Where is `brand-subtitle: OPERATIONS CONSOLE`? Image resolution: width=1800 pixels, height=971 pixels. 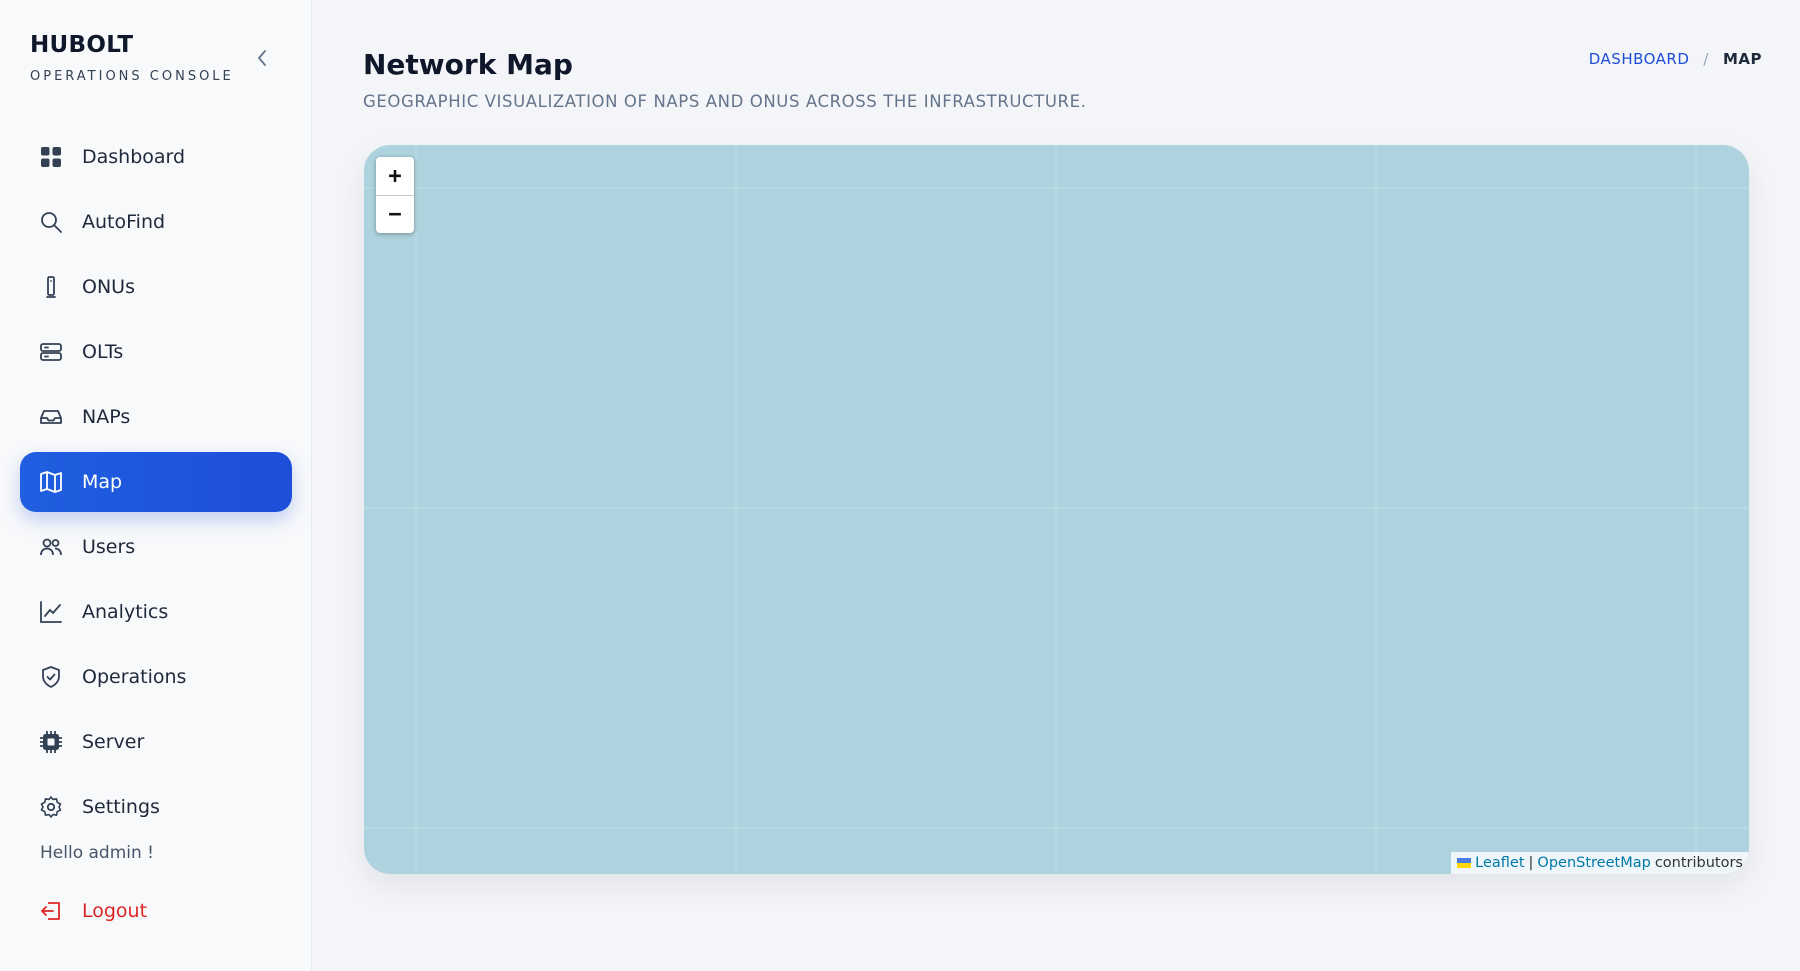 brand-subtitle: OPERATIONS CONSOLE is located at coordinates (132, 76).